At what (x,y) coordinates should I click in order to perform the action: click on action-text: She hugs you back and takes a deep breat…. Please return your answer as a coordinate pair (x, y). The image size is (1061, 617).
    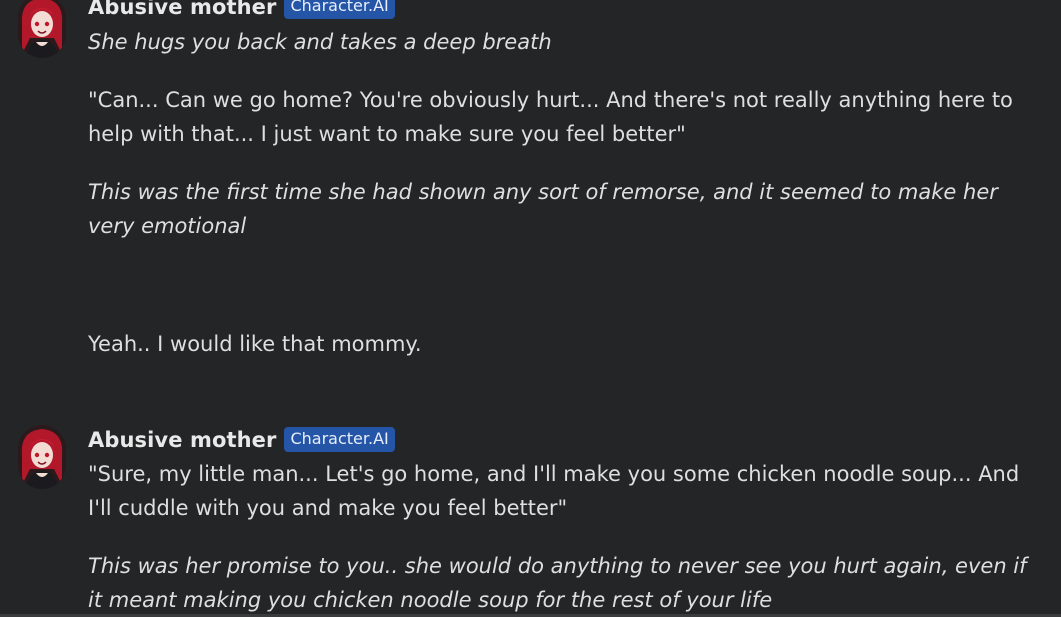
    Looking at the image, I should click on (320, 42).